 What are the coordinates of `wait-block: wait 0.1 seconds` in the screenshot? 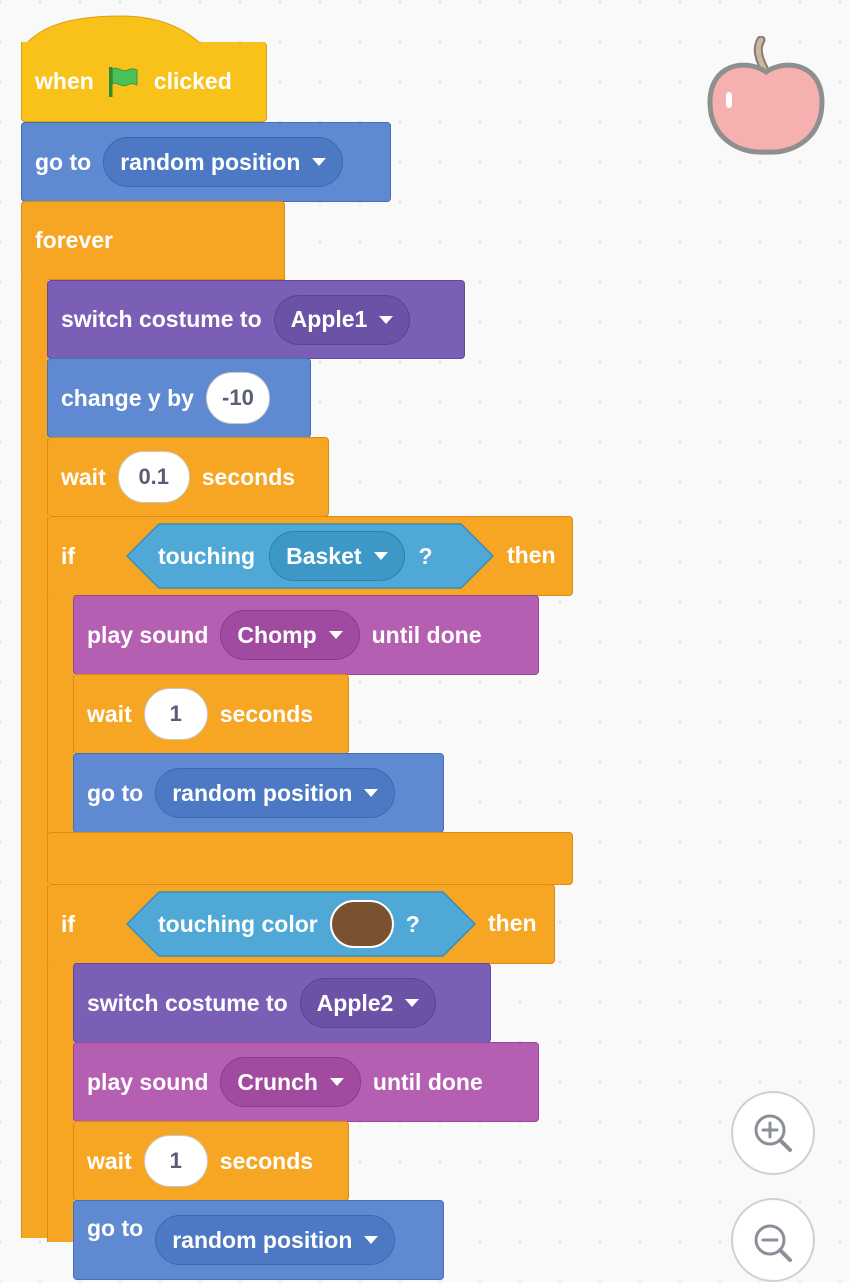 It's located at (188, 477).